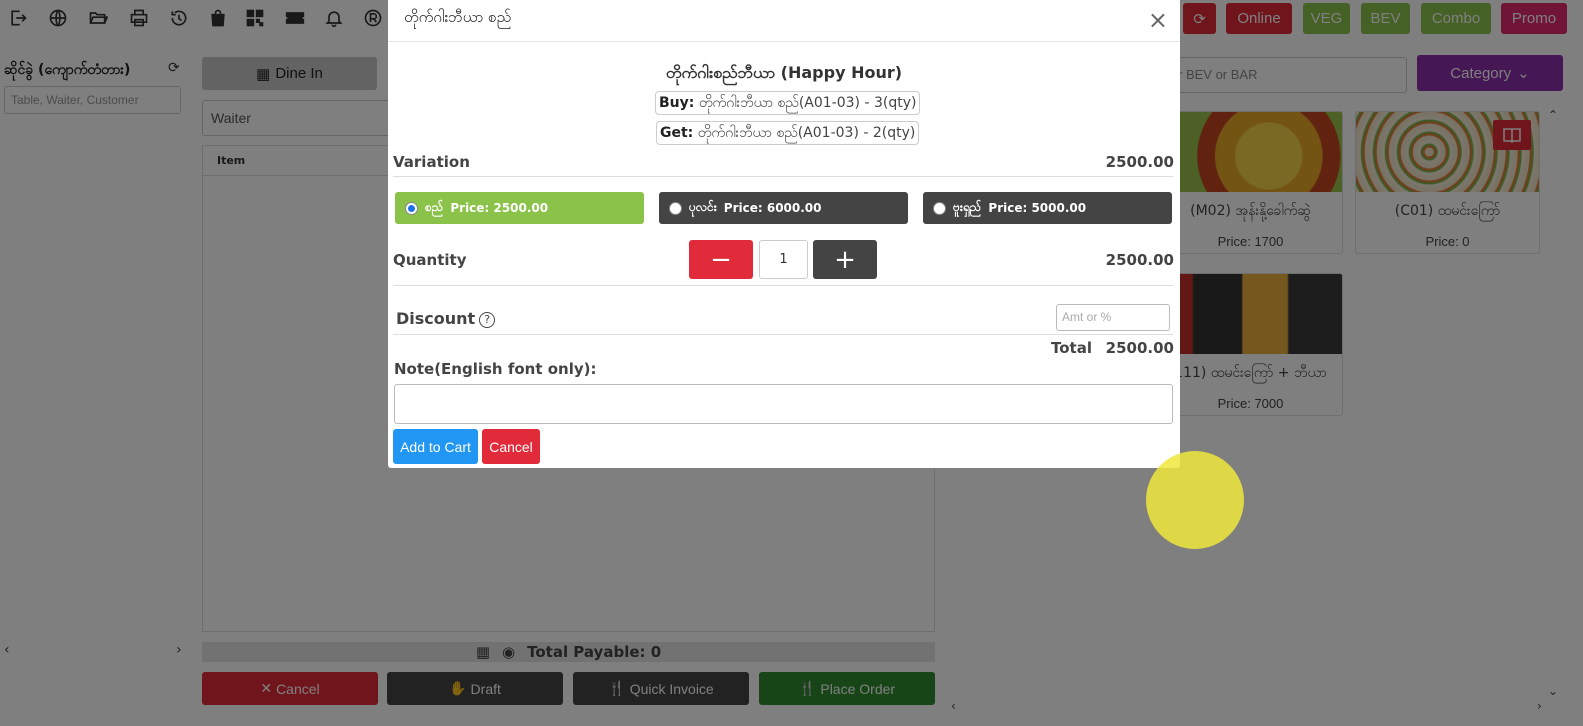  I want to click on increase-quantity-button: +, so click(845, 259).